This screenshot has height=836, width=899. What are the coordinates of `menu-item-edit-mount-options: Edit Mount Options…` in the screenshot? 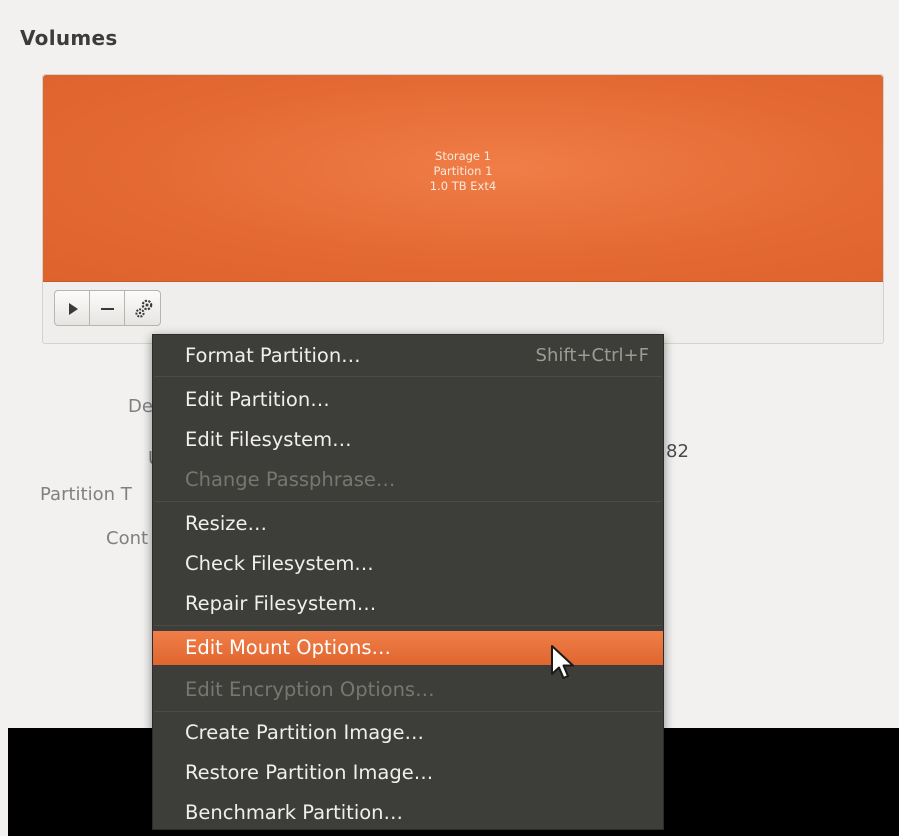 It's located at (408, 648).